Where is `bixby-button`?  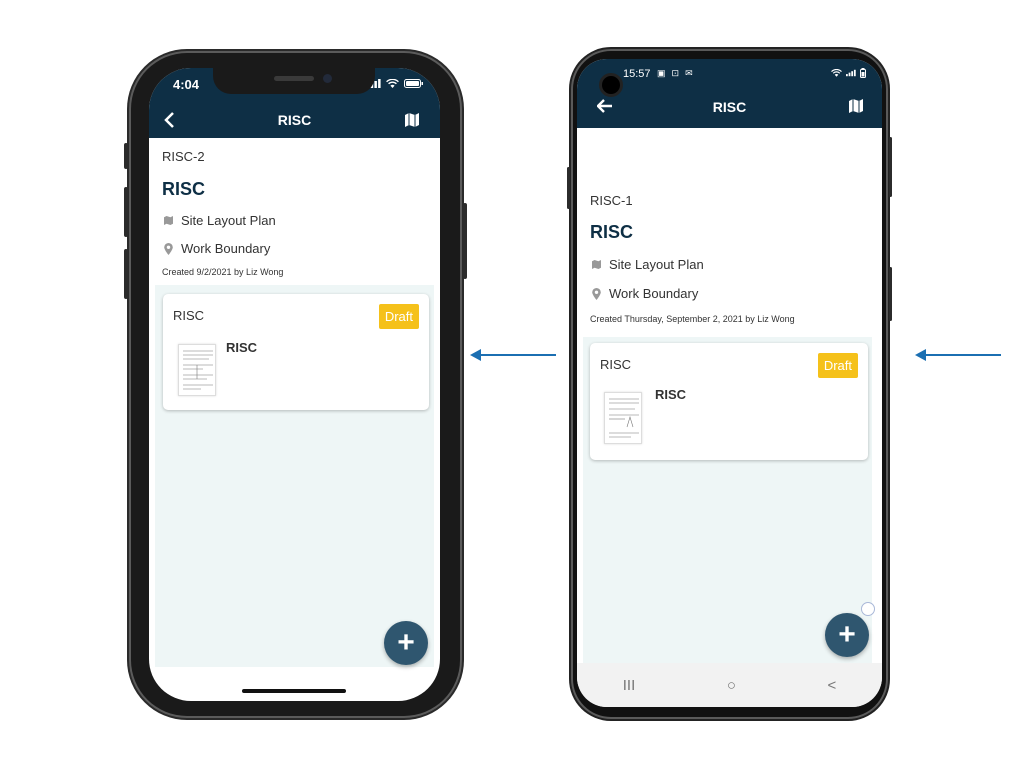 bixby-button is located at coordinates (568, 188).